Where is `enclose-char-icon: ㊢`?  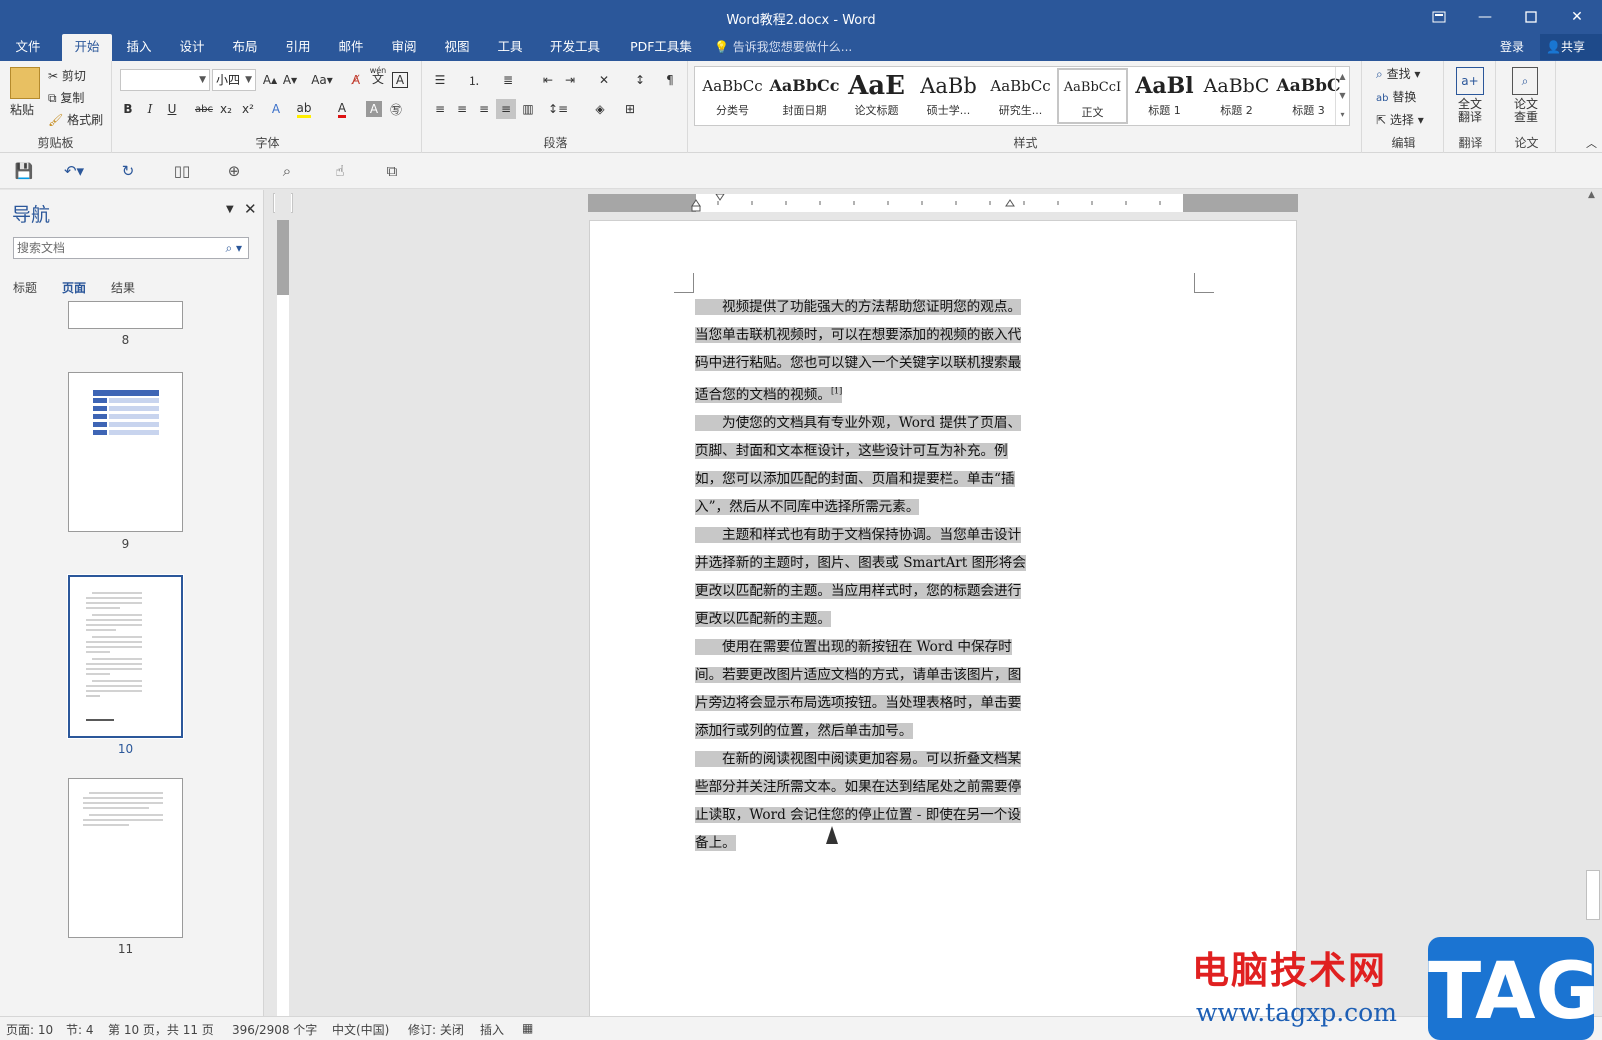
enclose-char-icon: ㊢ is located at coordinates (396, 109).